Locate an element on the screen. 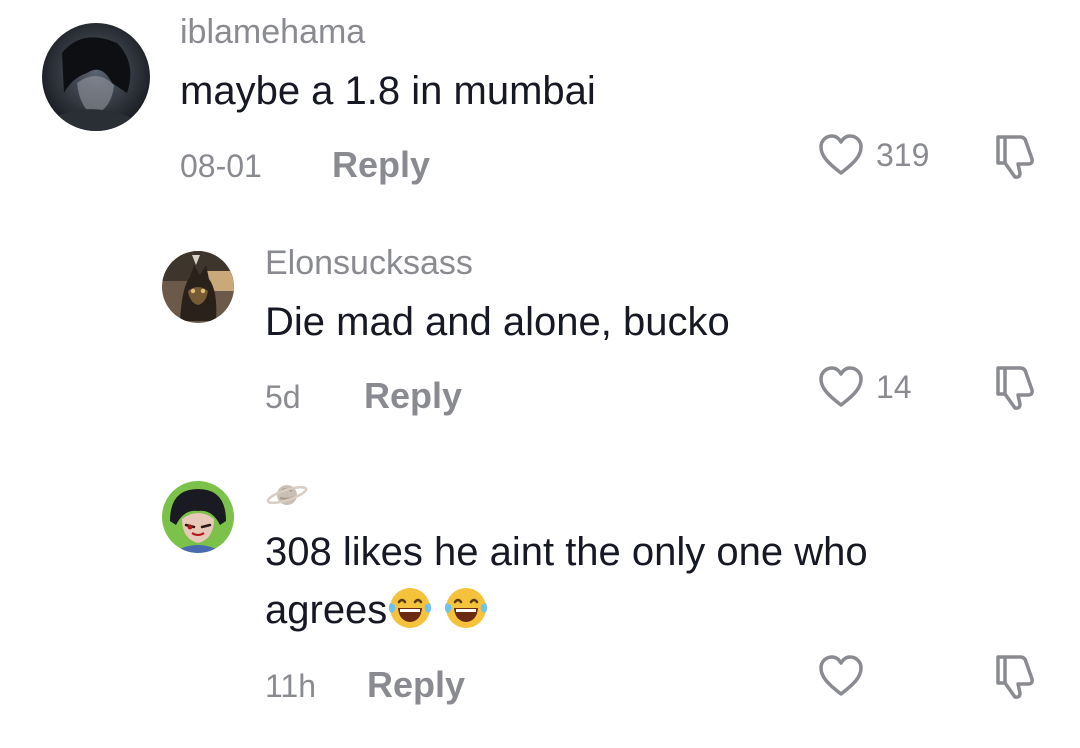 This screenshot has width=1080, height=748. comment-text-line-2: agrees is located at coordinates (377, 610).